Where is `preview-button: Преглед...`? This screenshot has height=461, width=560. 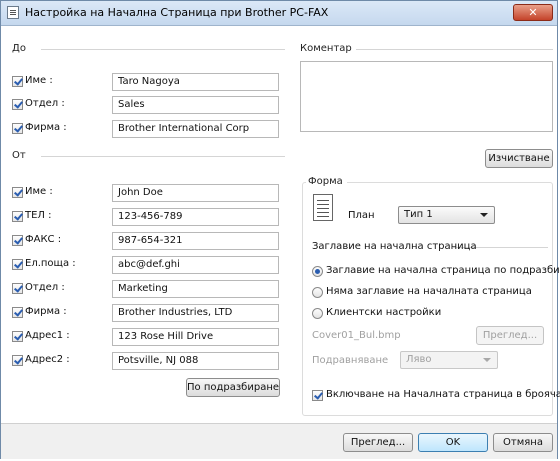
preview-button: Преглед... is located at coordinates (378, 442).